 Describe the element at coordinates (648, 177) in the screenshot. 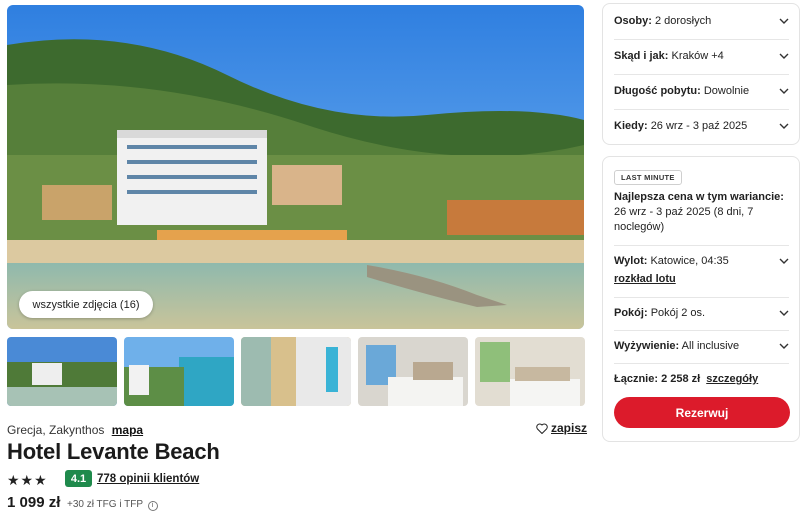

I see `last-minute-badge: LAST MINUTE` at that location.